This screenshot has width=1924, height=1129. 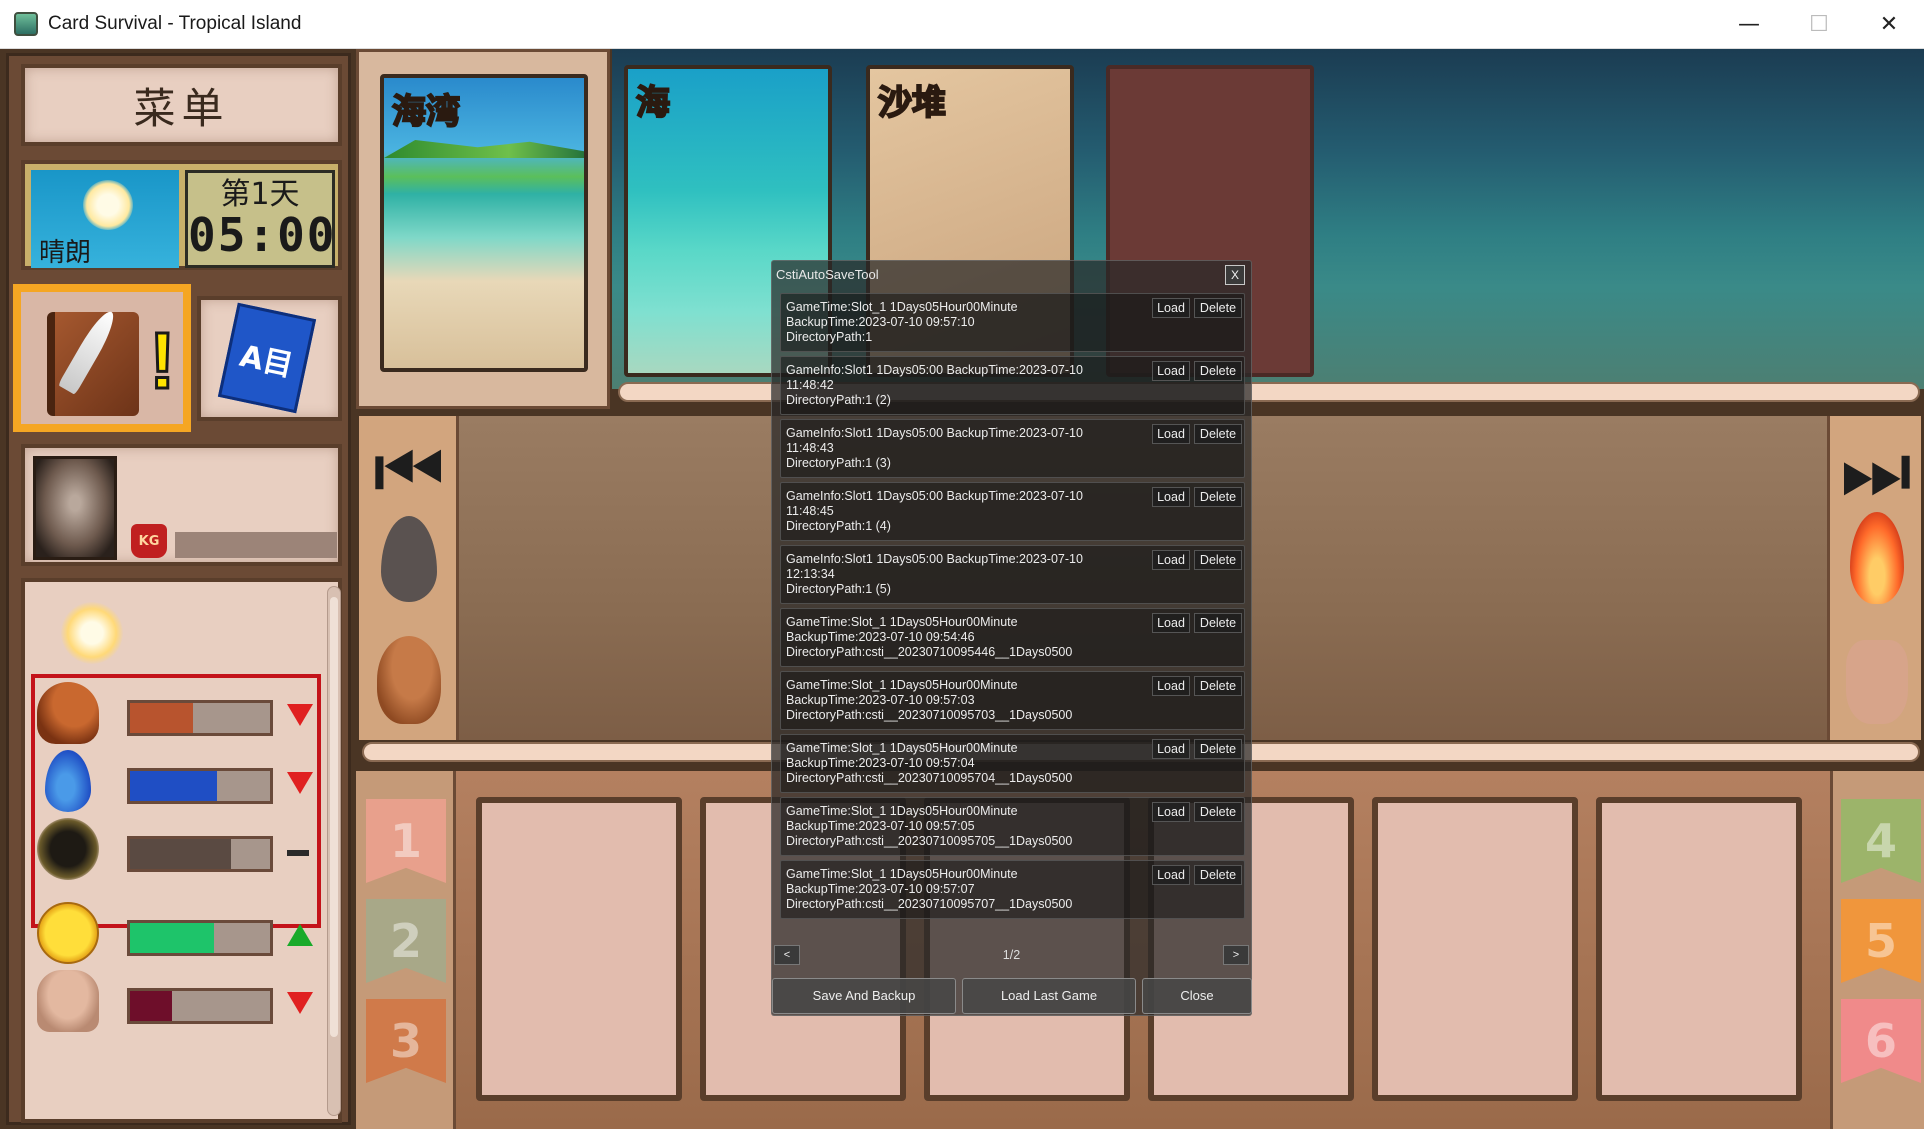 I want to click on inventory-tab-4: 4, so click(x=1881, y=841).